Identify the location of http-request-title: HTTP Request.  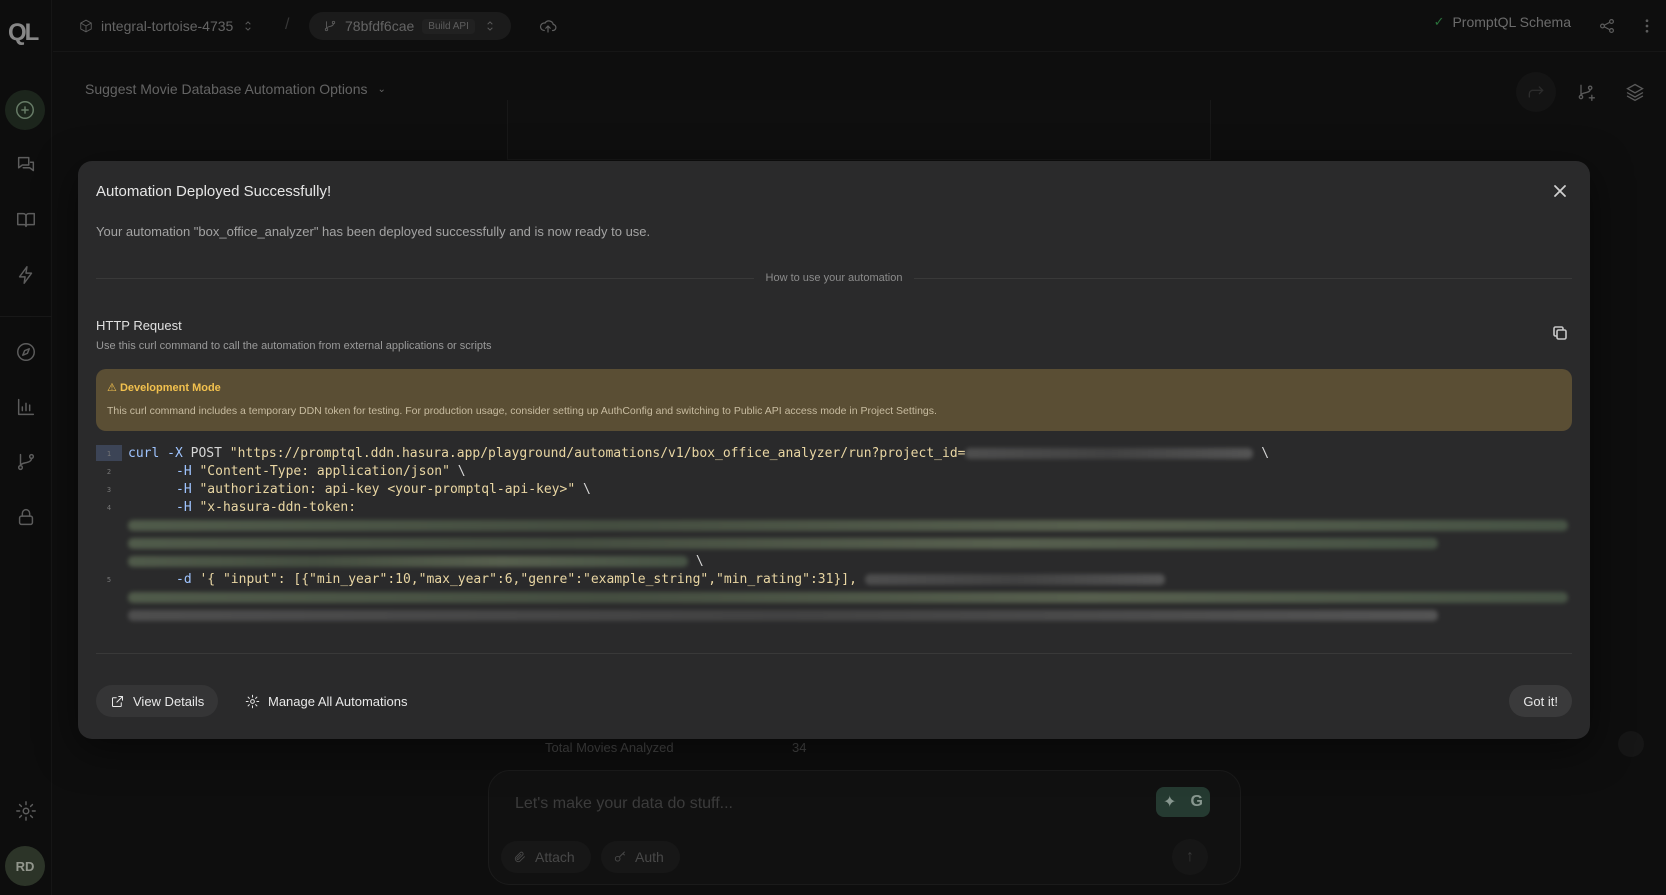
(139, 325).